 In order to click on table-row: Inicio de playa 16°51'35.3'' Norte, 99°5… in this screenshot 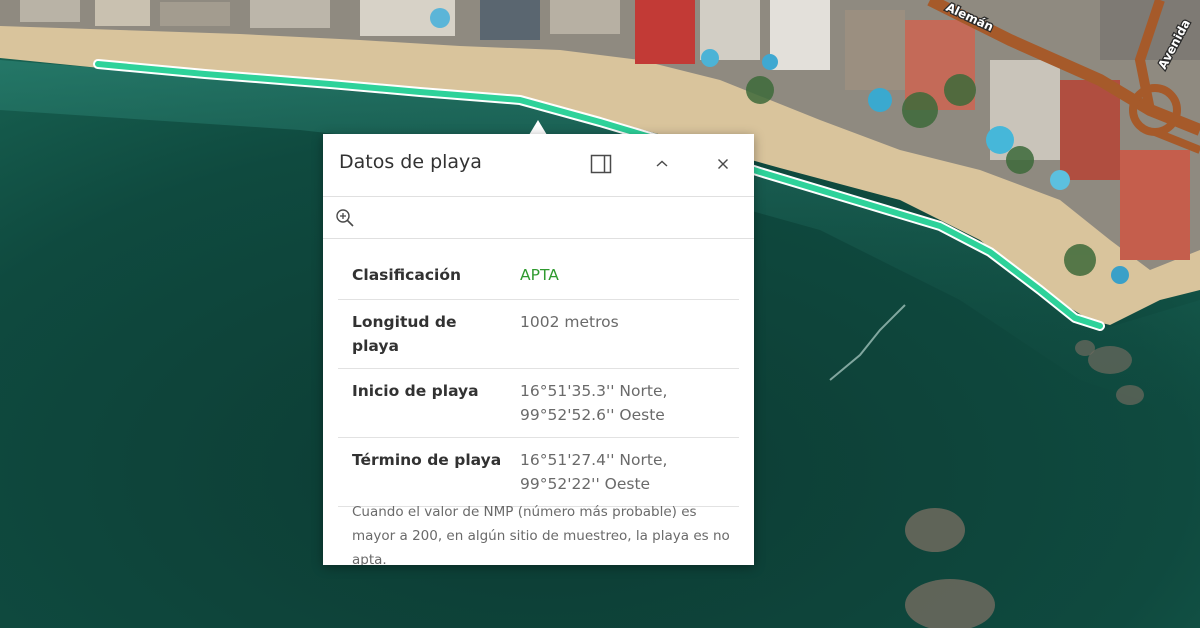, I will do `click(538, 403)`.